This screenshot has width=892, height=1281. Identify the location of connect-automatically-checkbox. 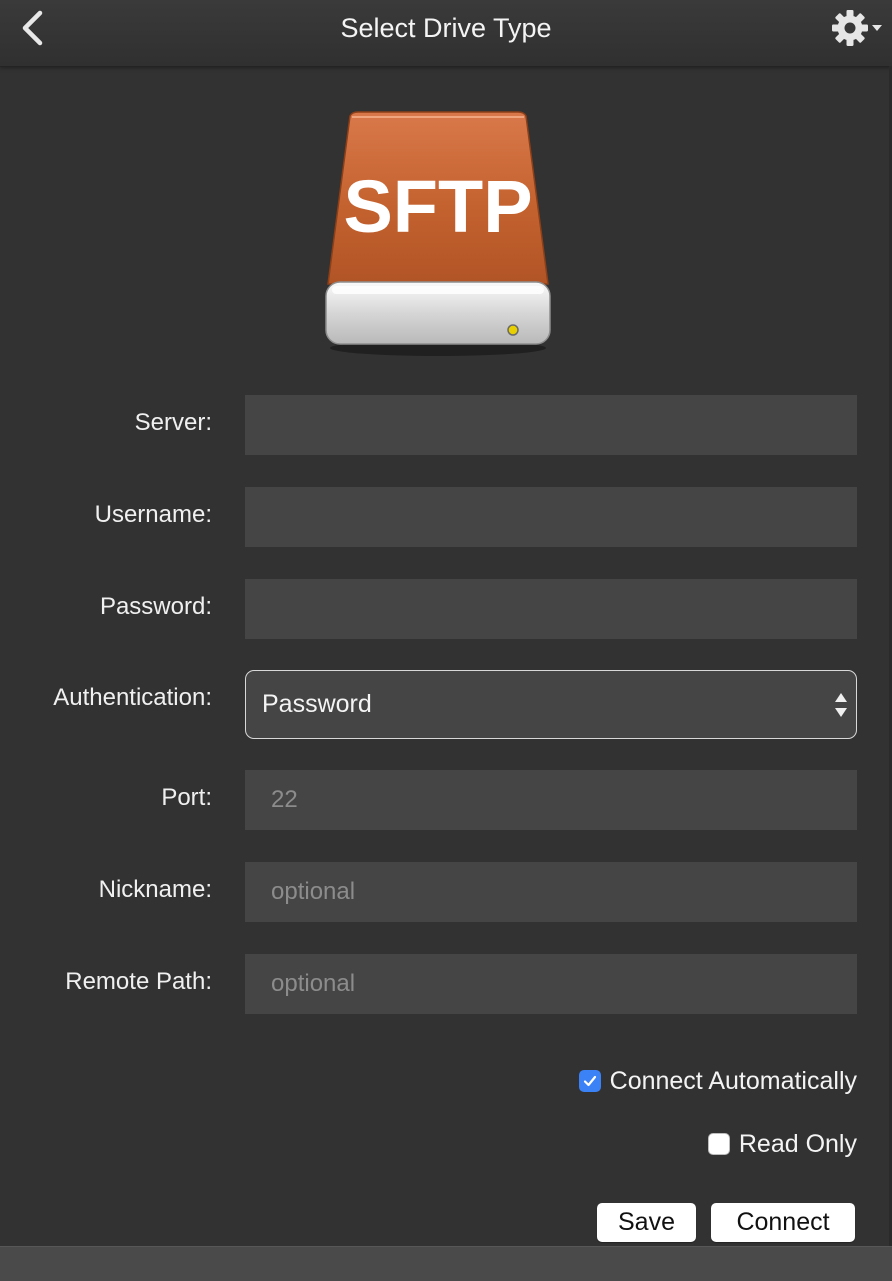
(589, 1081).